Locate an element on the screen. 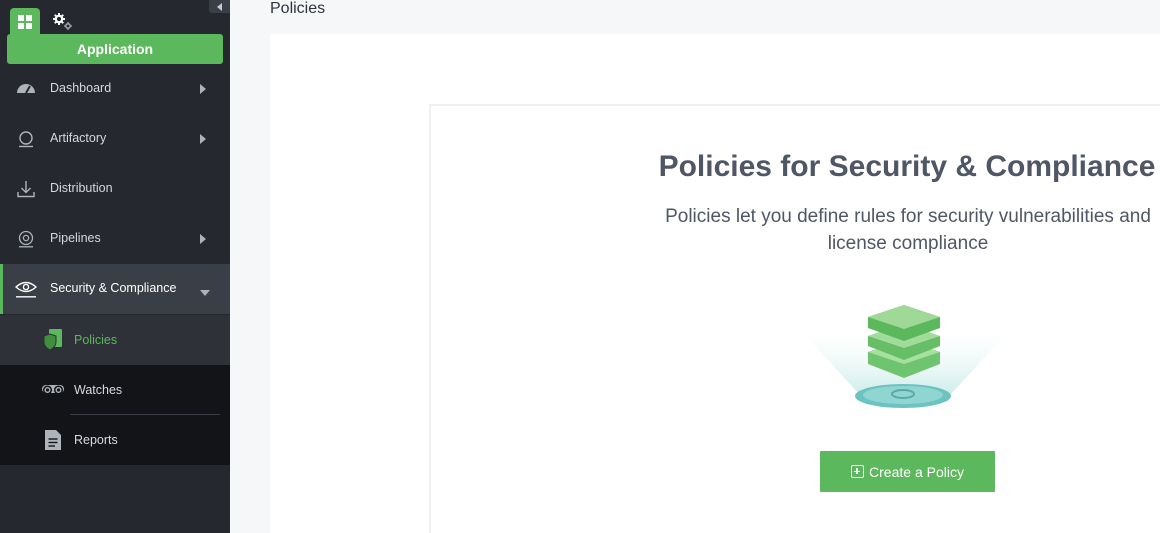  page-title: Policies is located at coordinates (298, 8).